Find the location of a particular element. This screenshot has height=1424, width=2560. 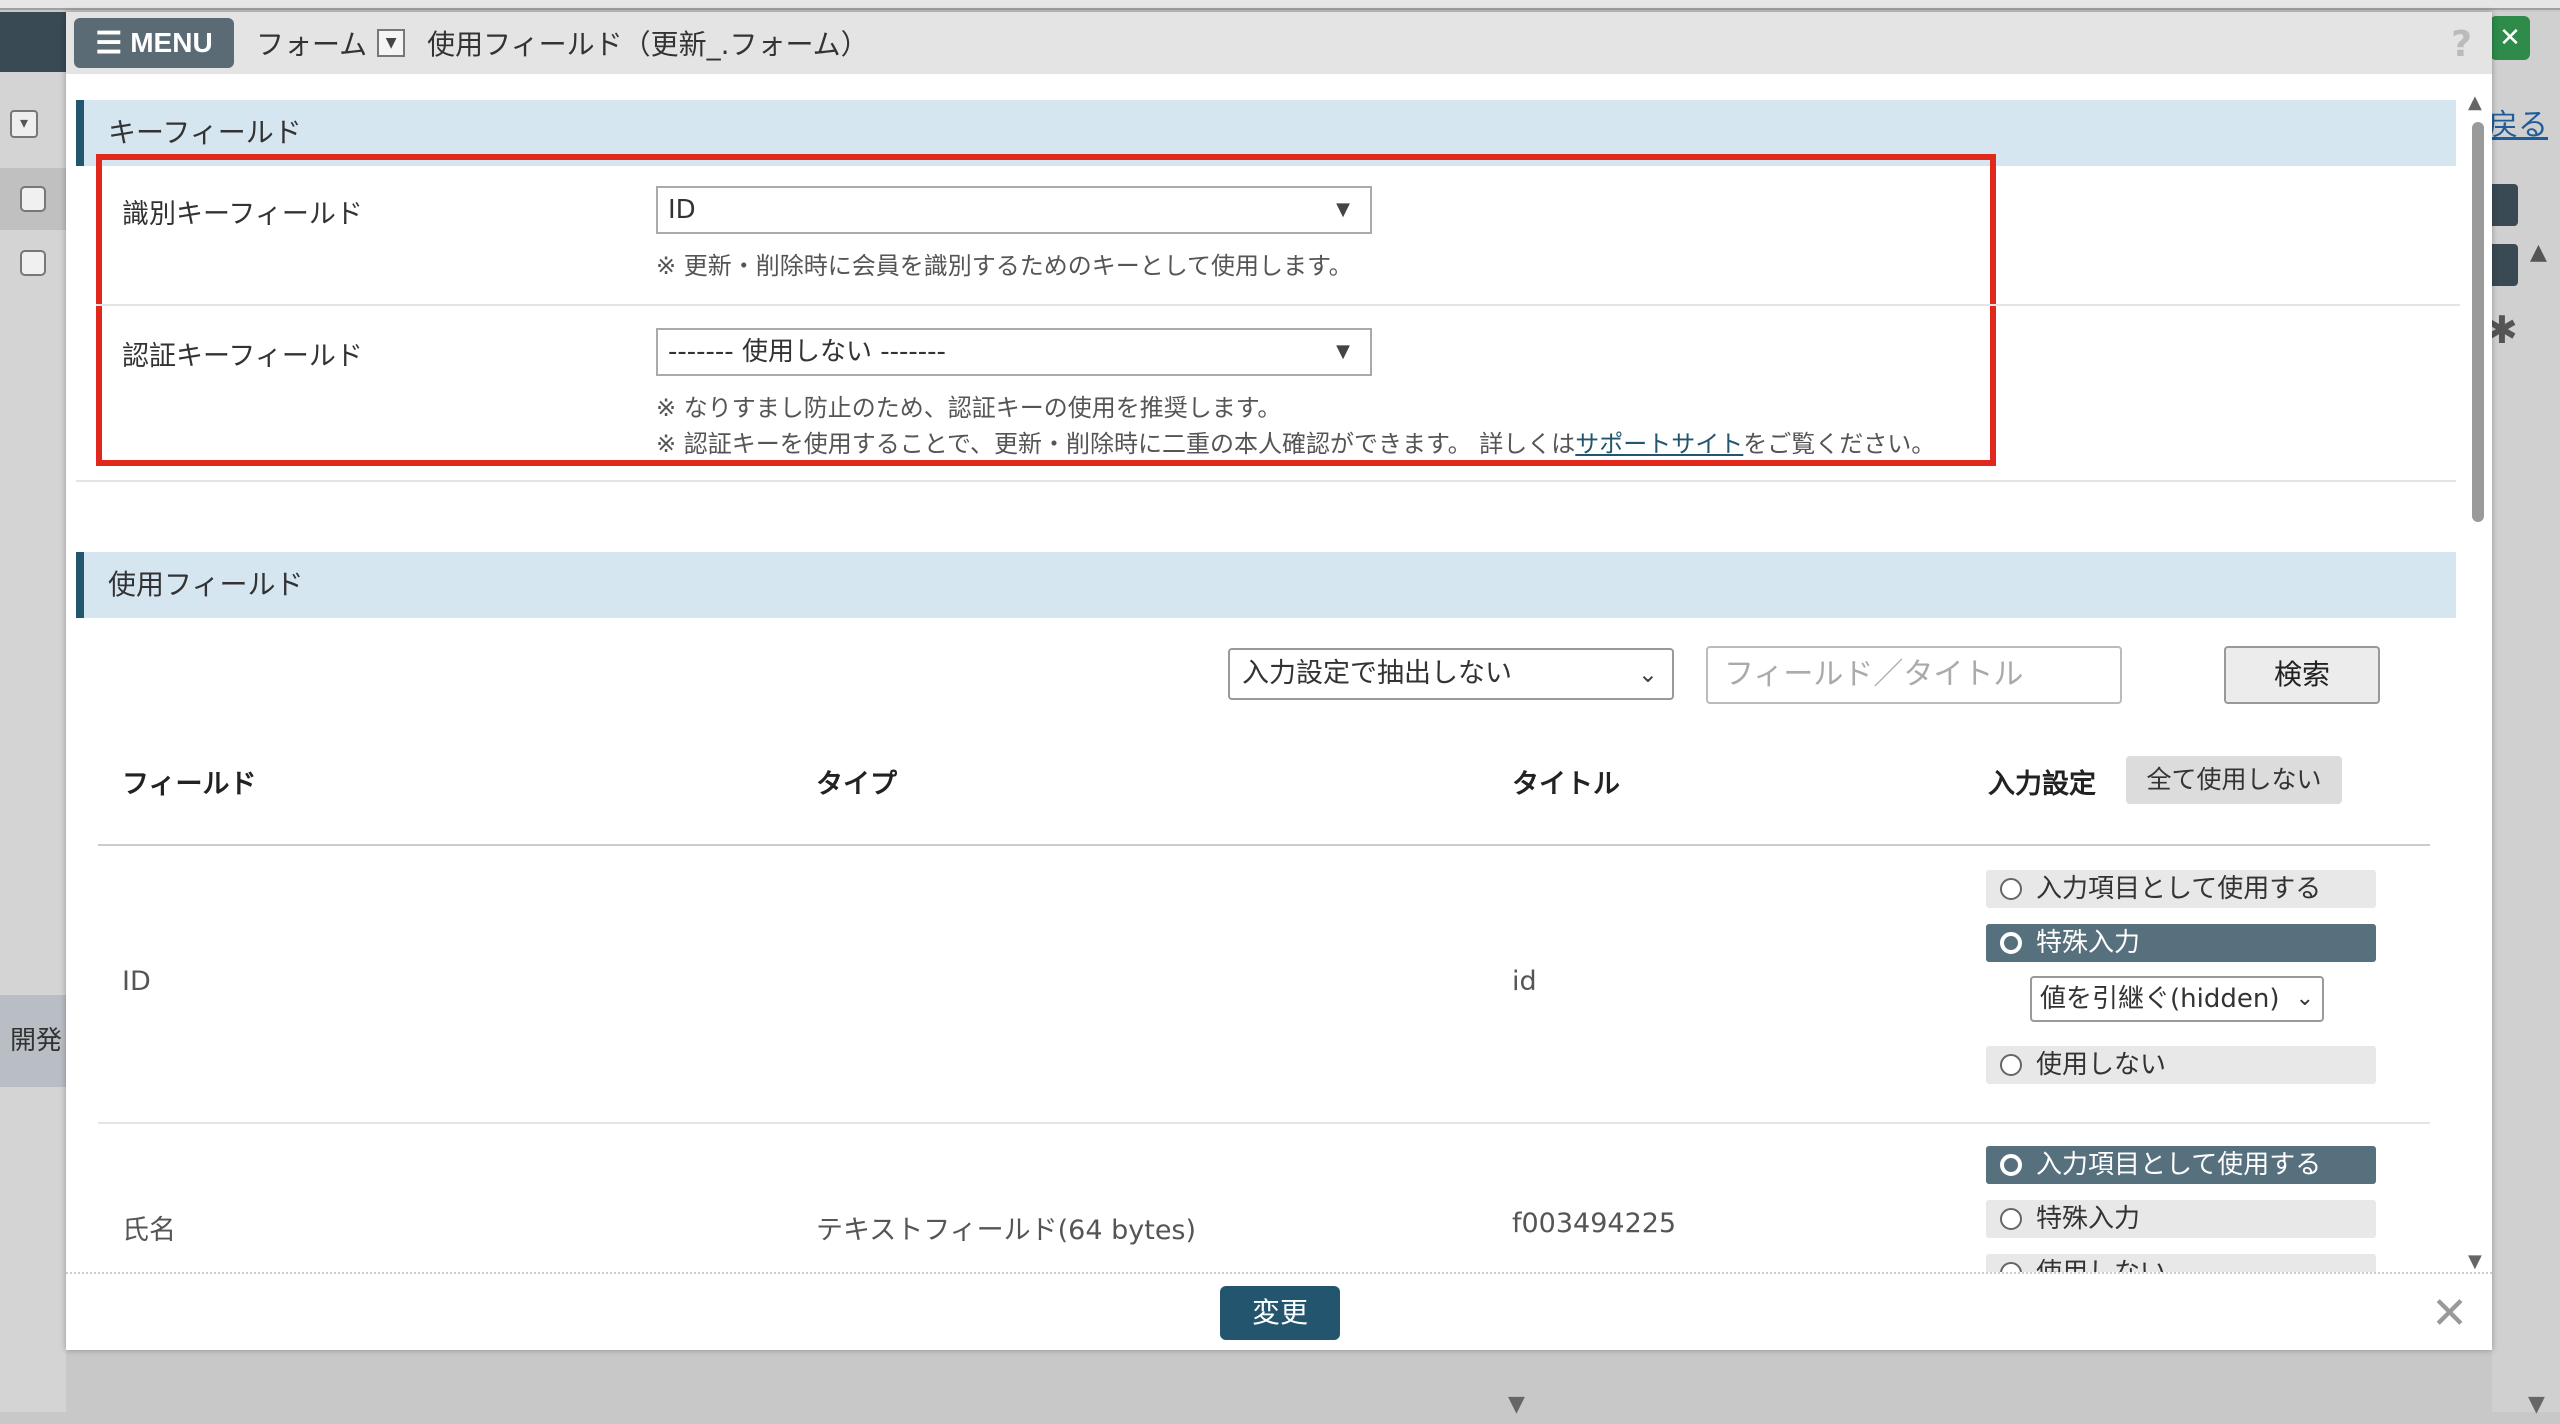

auth-key-field-value: ------- 使用しない ------- is located at coordinates (807, 352).